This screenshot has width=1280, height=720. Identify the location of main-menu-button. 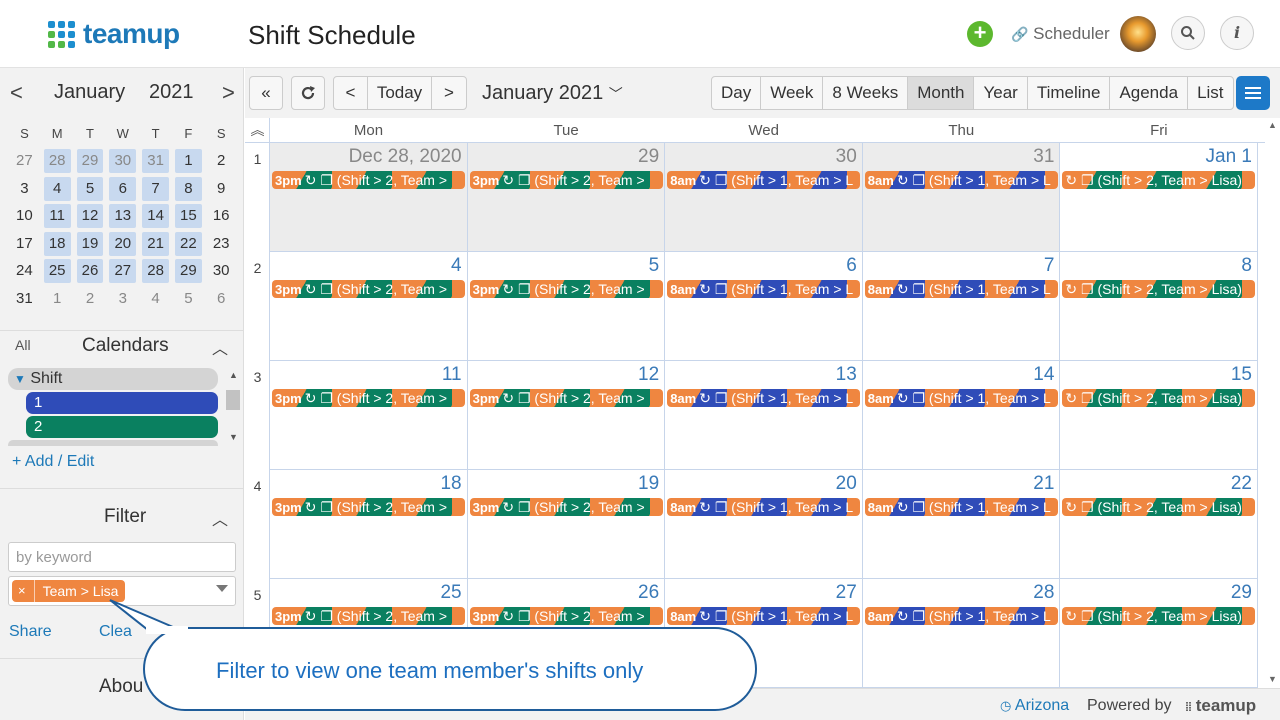
(1253, 93).